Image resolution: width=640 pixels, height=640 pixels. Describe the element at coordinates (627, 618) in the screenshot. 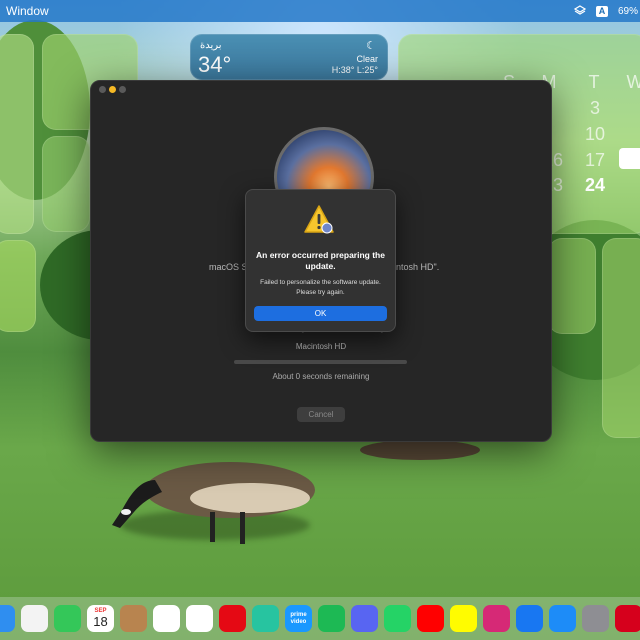

I see `dock-acrobat-icon` at that location.